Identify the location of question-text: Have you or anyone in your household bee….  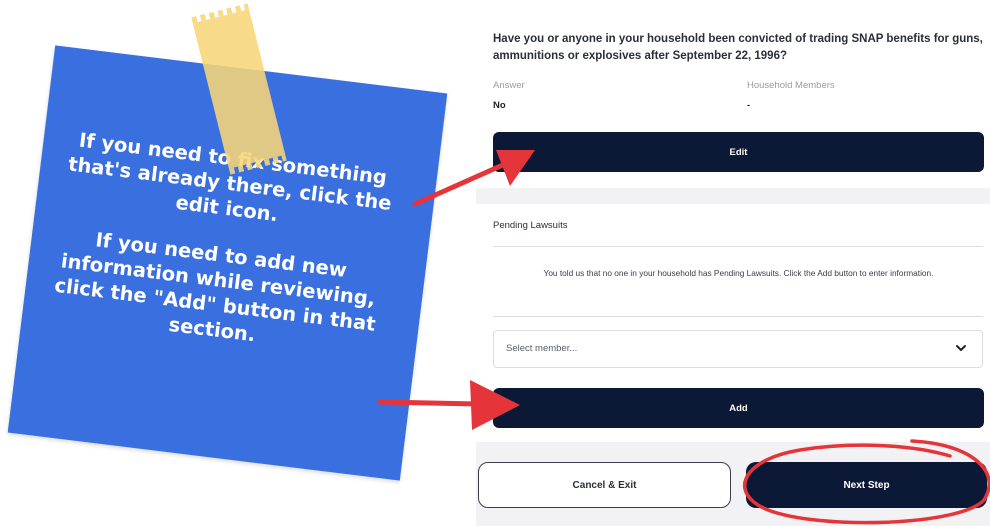
(738, 47).